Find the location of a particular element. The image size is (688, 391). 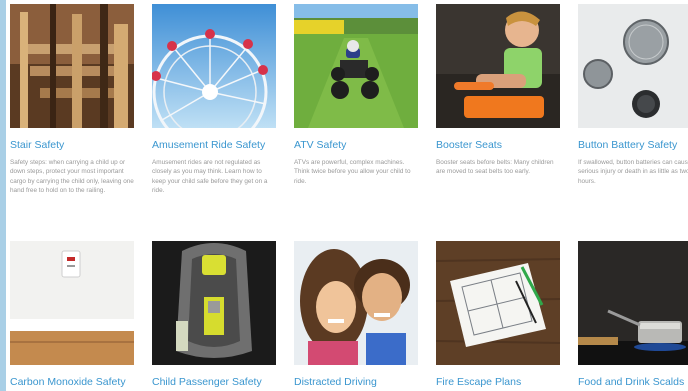

card-title: Carbon Monoxide Safety is located at coordinates (72, 382).